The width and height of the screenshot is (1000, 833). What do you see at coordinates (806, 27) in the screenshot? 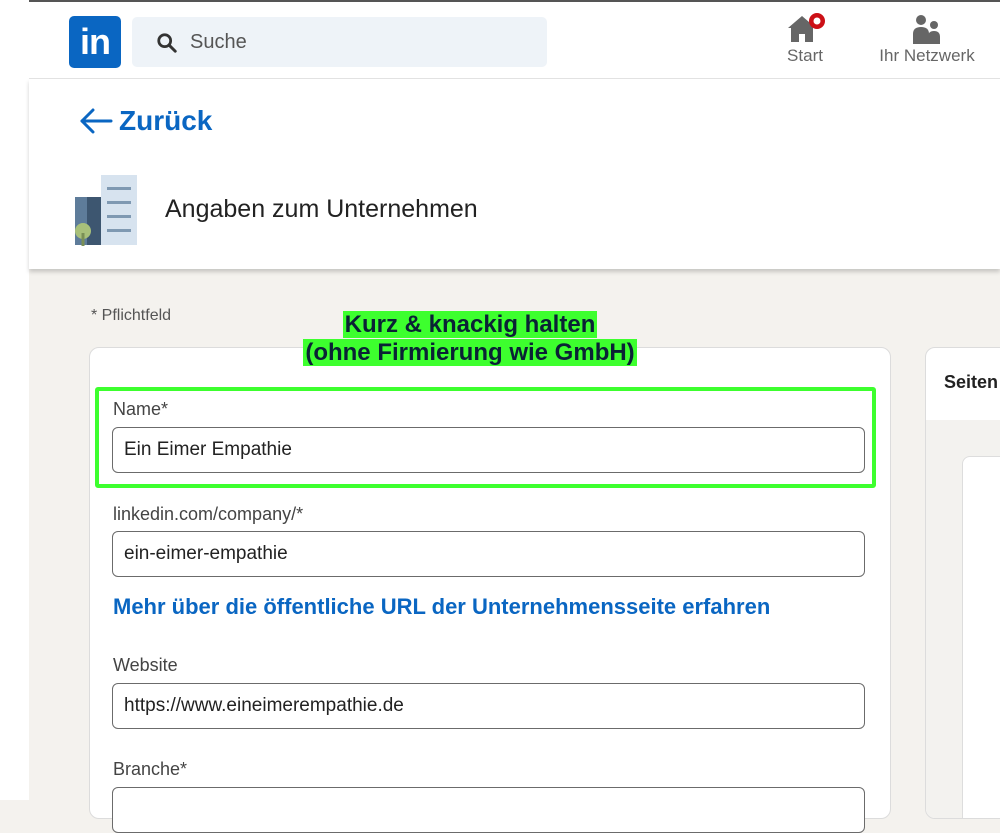
I see `home-icon` at bounding box center [806, 27].